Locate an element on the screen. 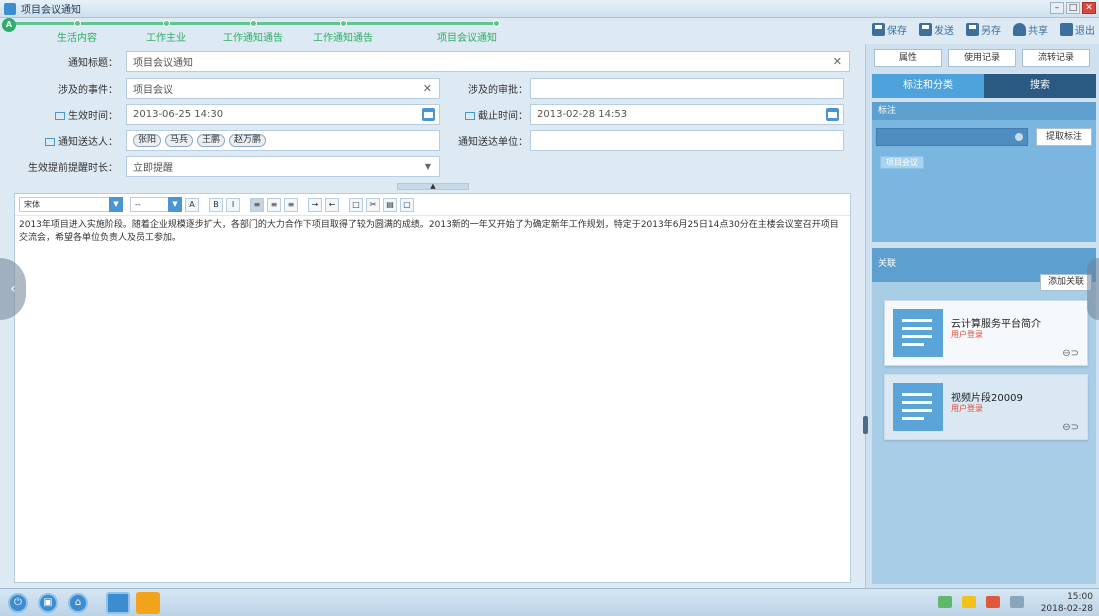 The height and width of the screenshot is (616, 1099). cut-button: ✂ is located at coordinates (373, 204).